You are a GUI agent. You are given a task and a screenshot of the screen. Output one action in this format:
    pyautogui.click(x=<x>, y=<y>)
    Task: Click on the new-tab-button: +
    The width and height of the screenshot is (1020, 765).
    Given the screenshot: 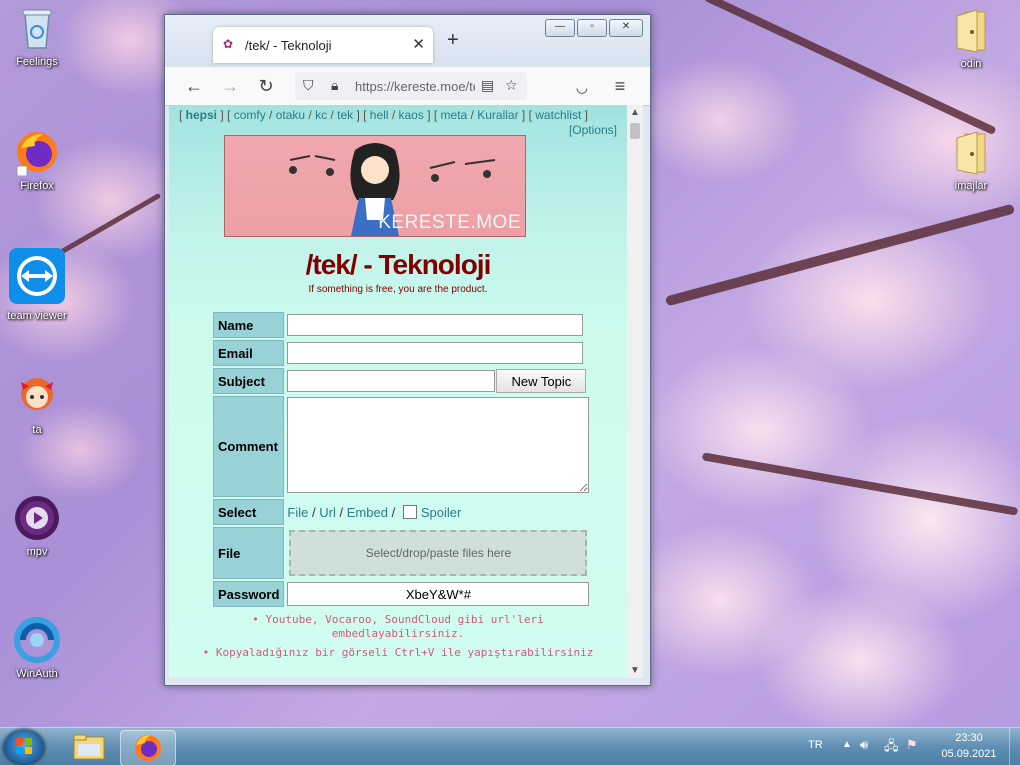 What is the action you would take?
    pyautogui.click(x=453, y=40)
    